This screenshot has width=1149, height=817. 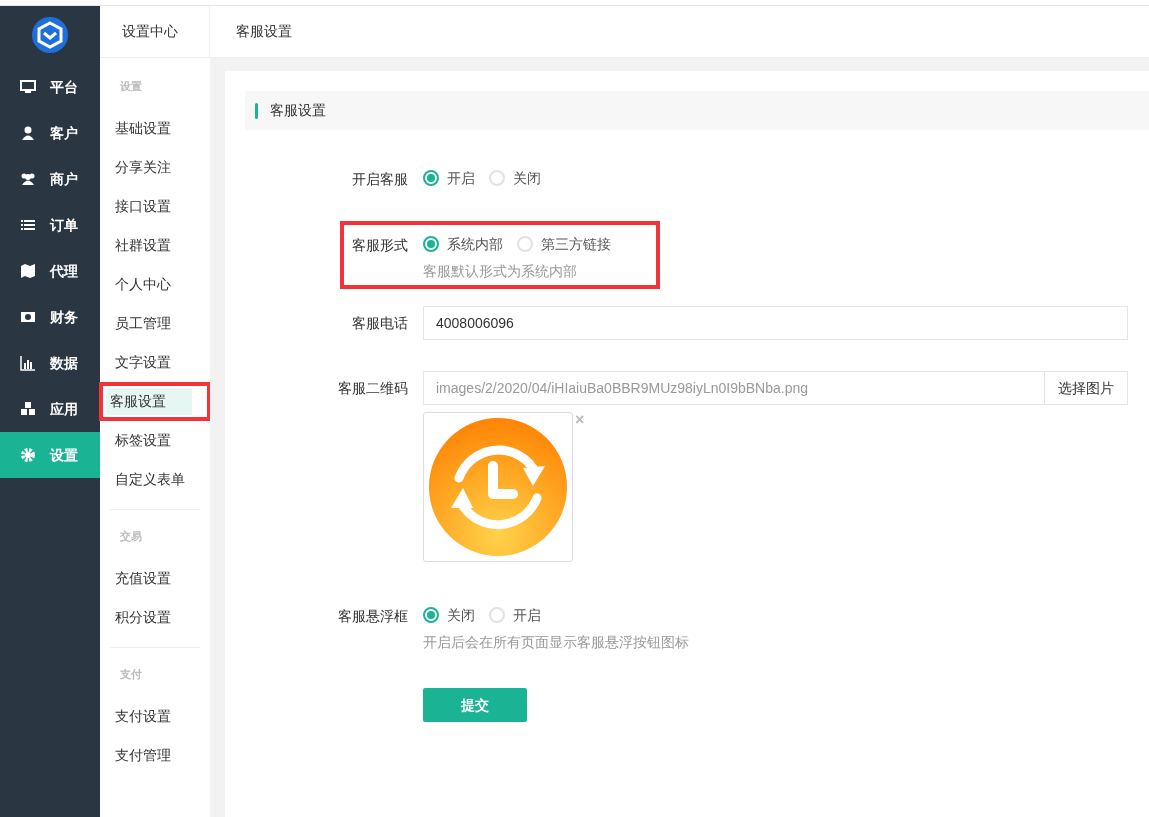 What do you see at coordinates (155, 128) in the screenshot?
I see `subnav-item: 基础设置` at bounding box center [155, 128].